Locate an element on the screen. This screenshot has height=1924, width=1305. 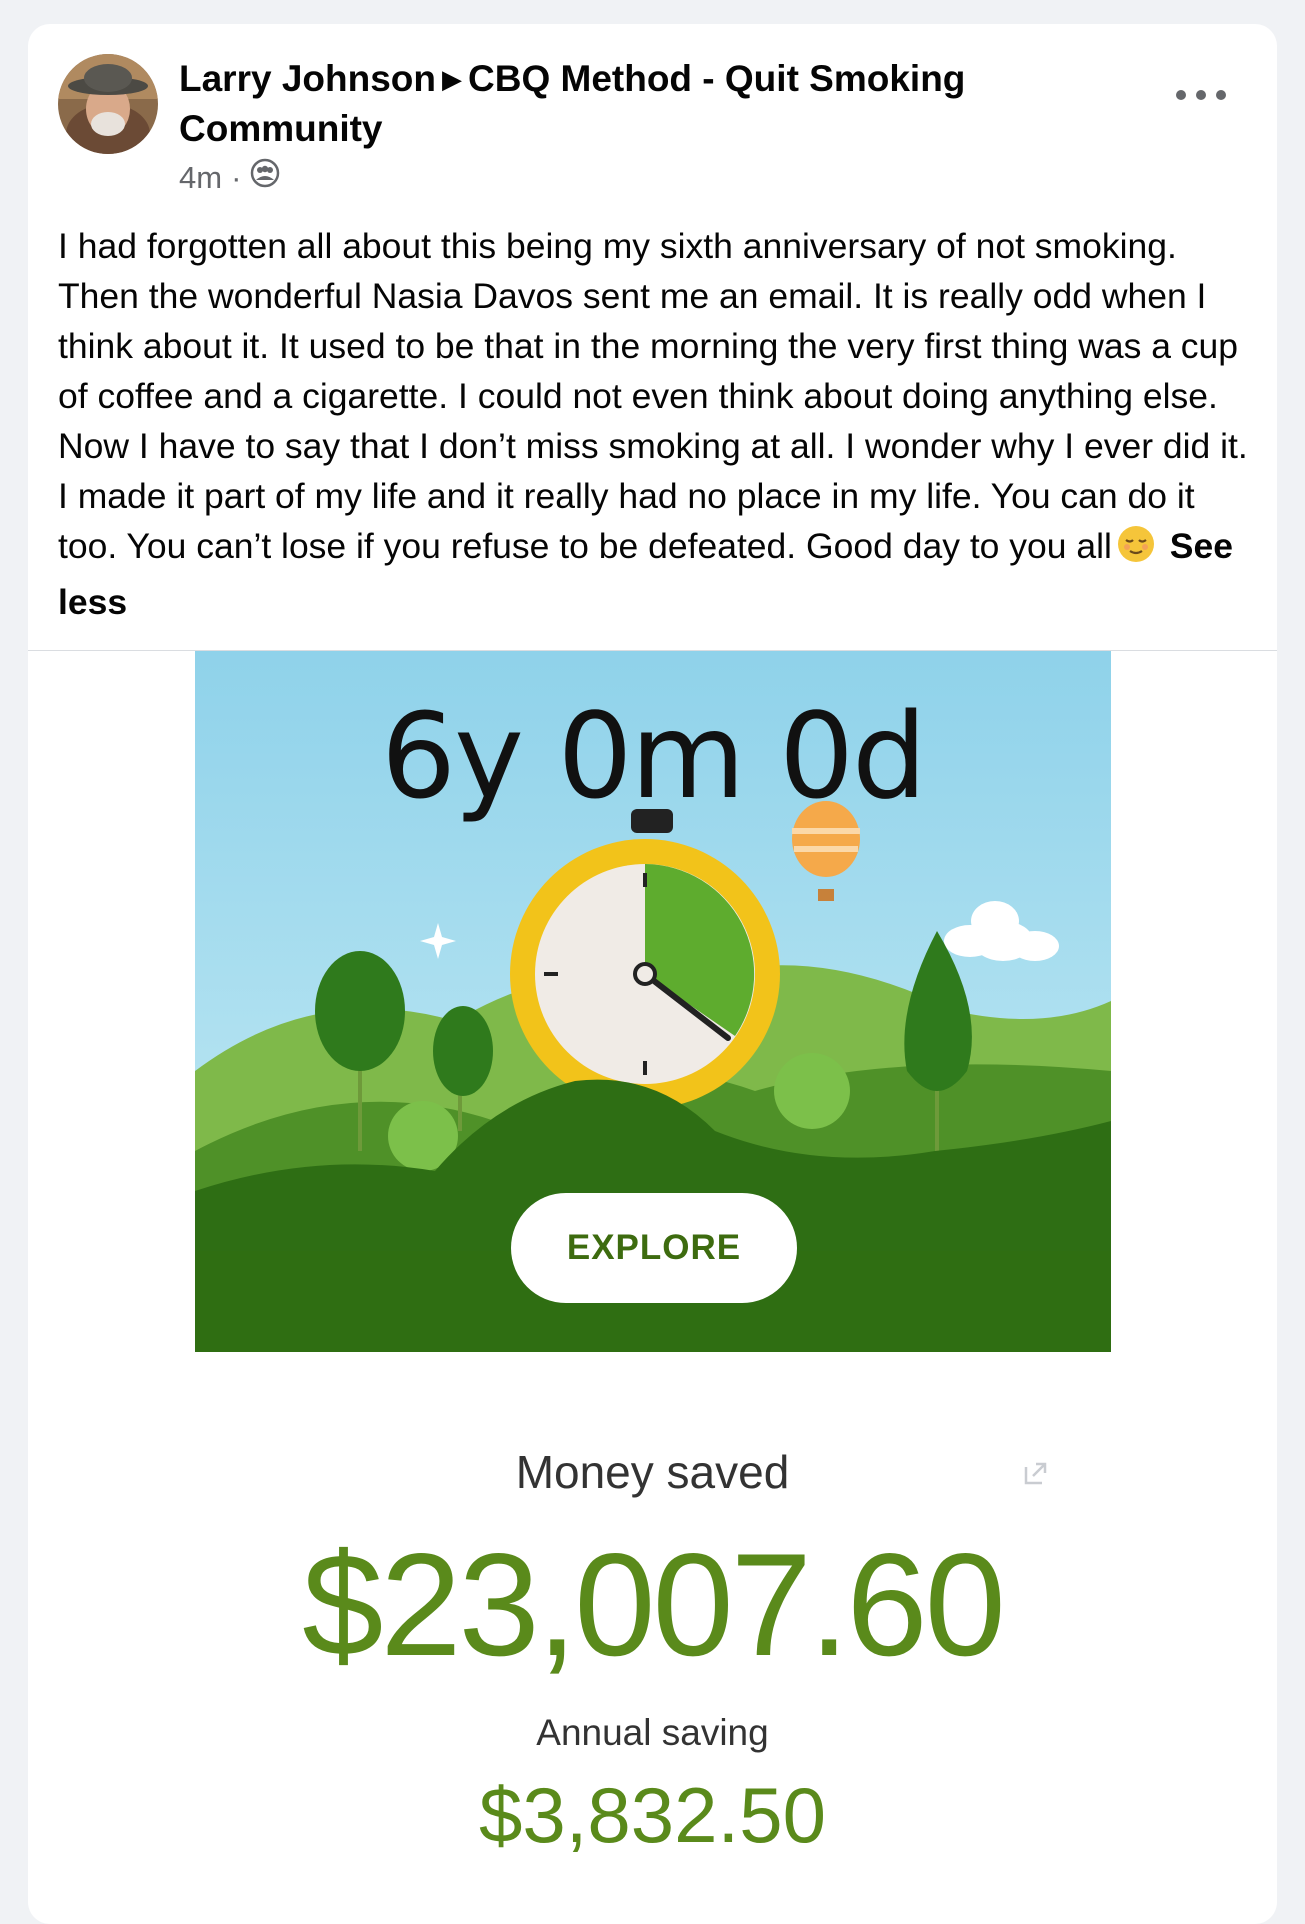
more-options-icon is located at coordinates (1201, 95).